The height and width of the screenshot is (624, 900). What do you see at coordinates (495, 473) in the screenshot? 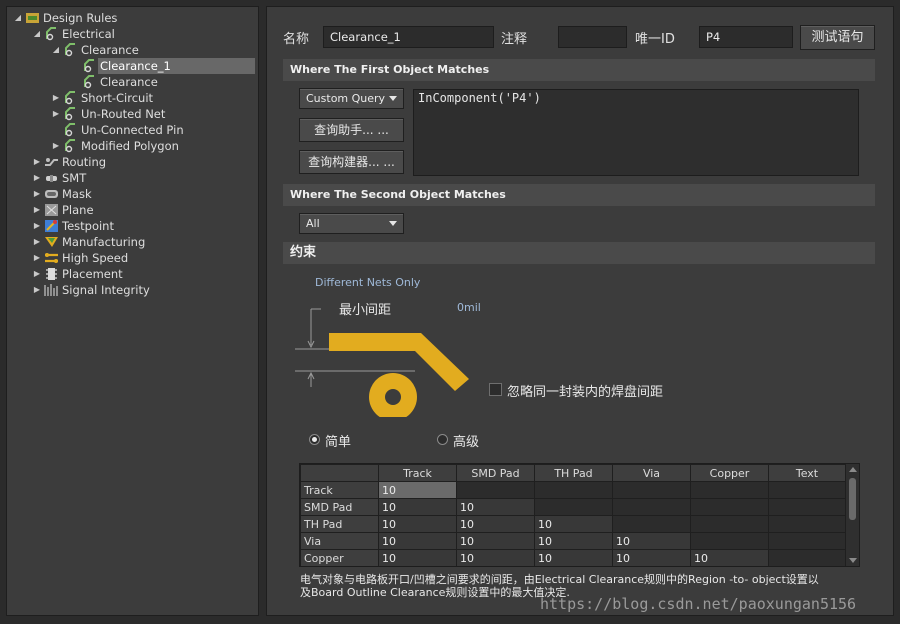
I see `column-header: SMD Pad` at bounding box center [495, 473].